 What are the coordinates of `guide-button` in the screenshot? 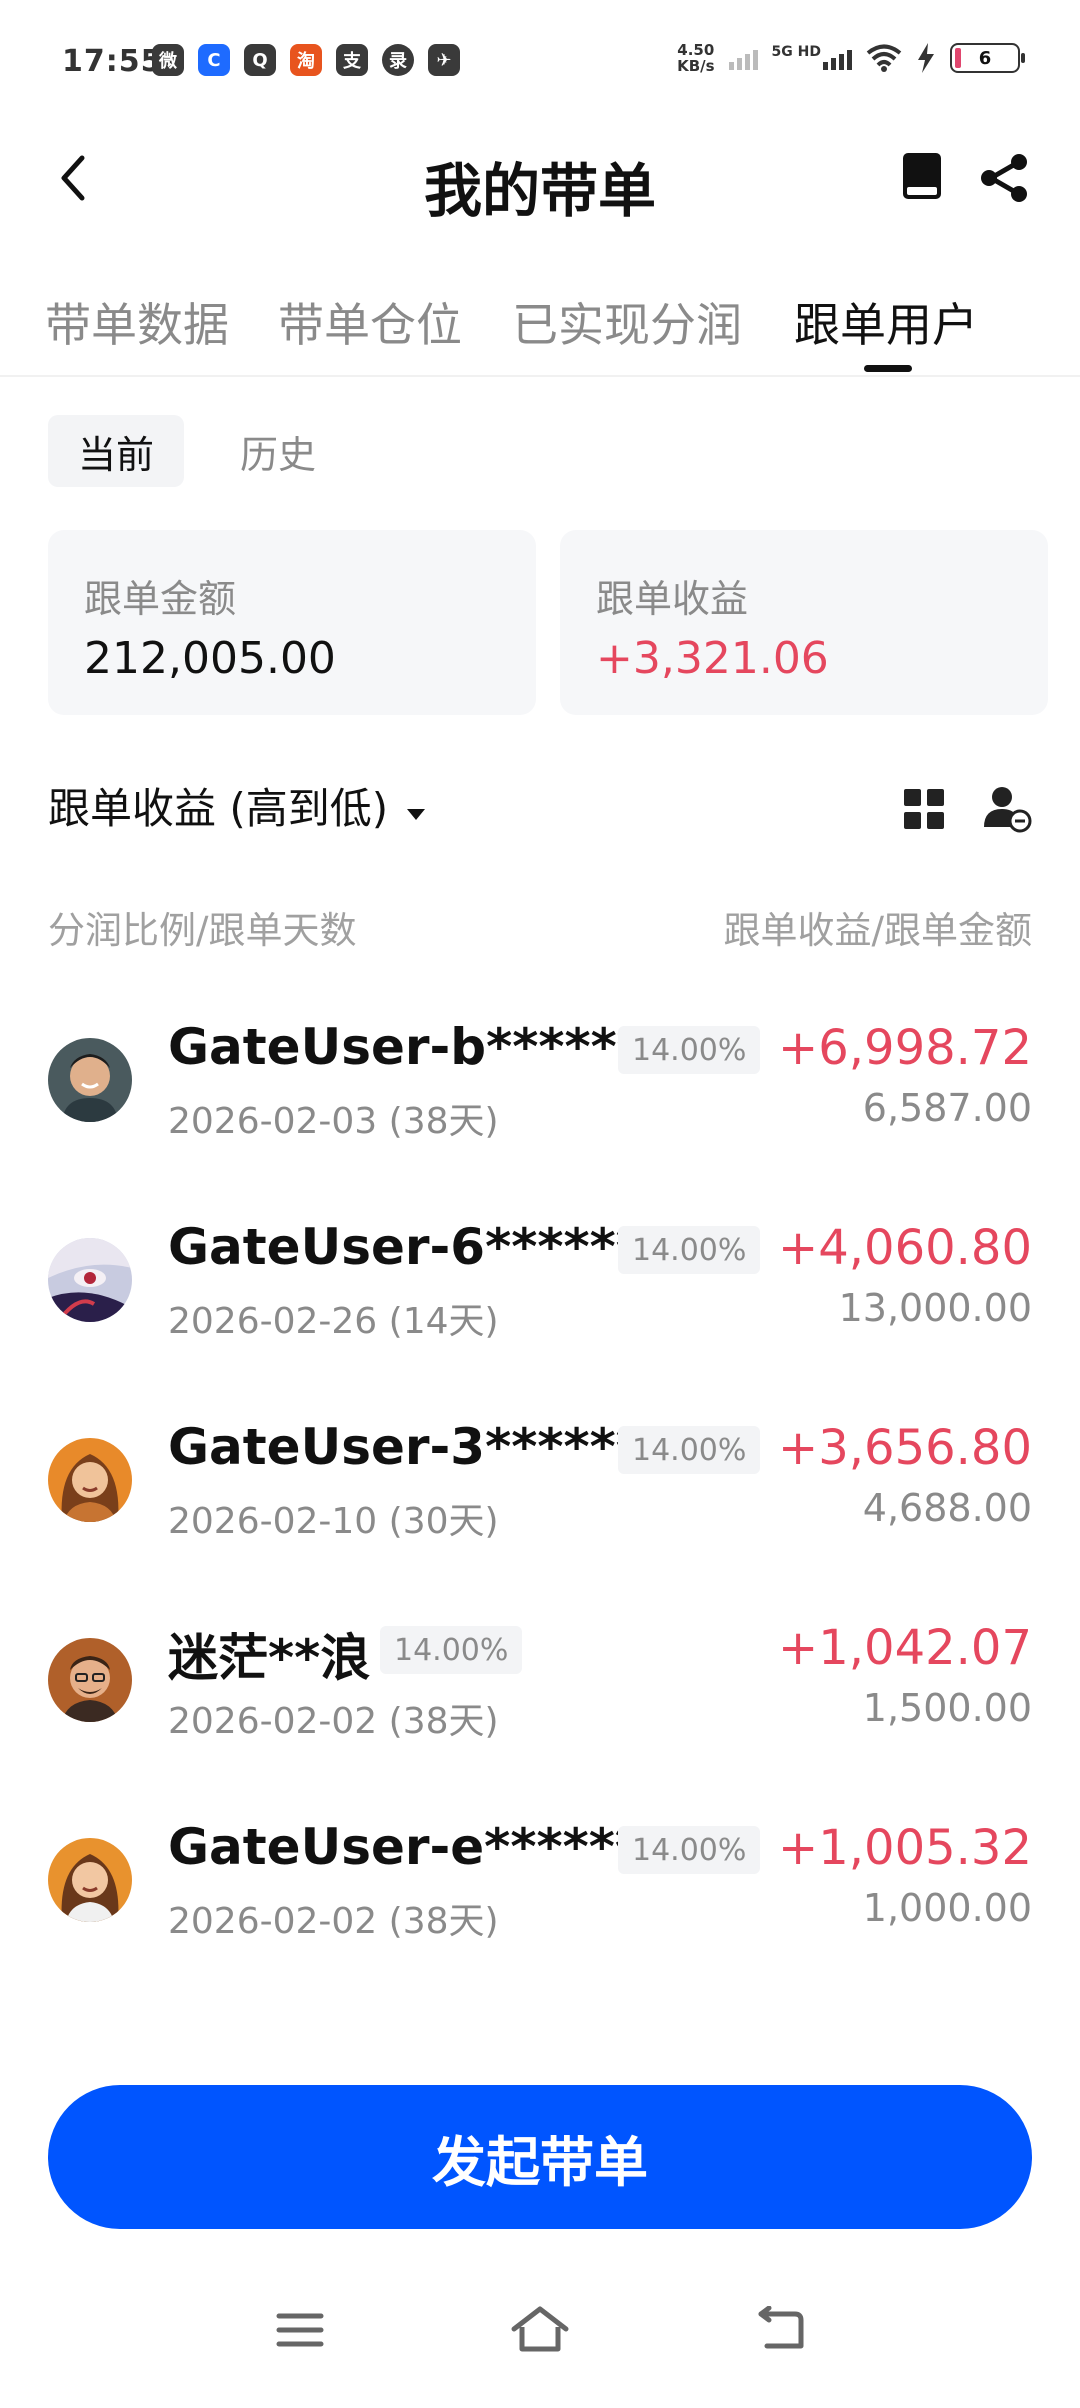 It's located at (922, 176).